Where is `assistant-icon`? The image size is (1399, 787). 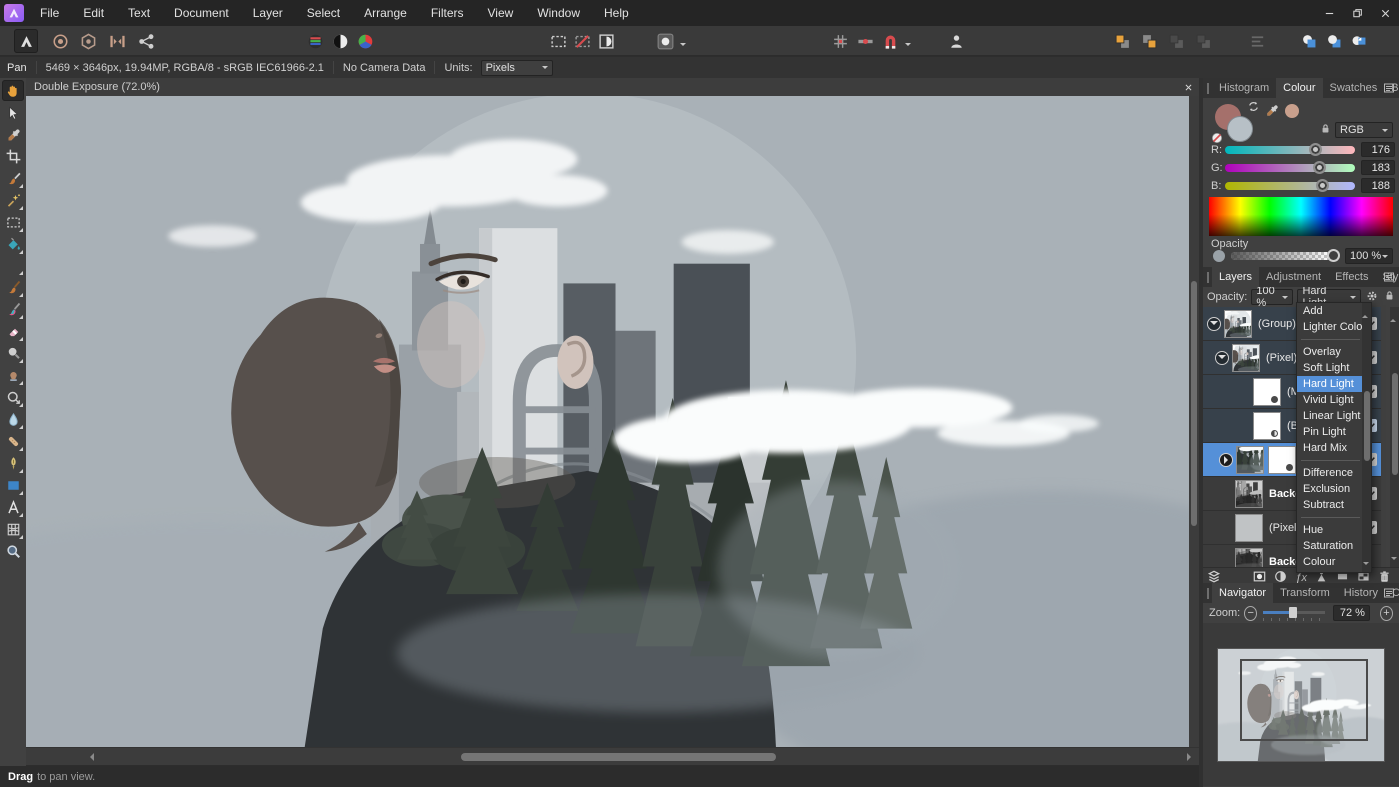
assistant-icon is located at coordinates (956, 41).